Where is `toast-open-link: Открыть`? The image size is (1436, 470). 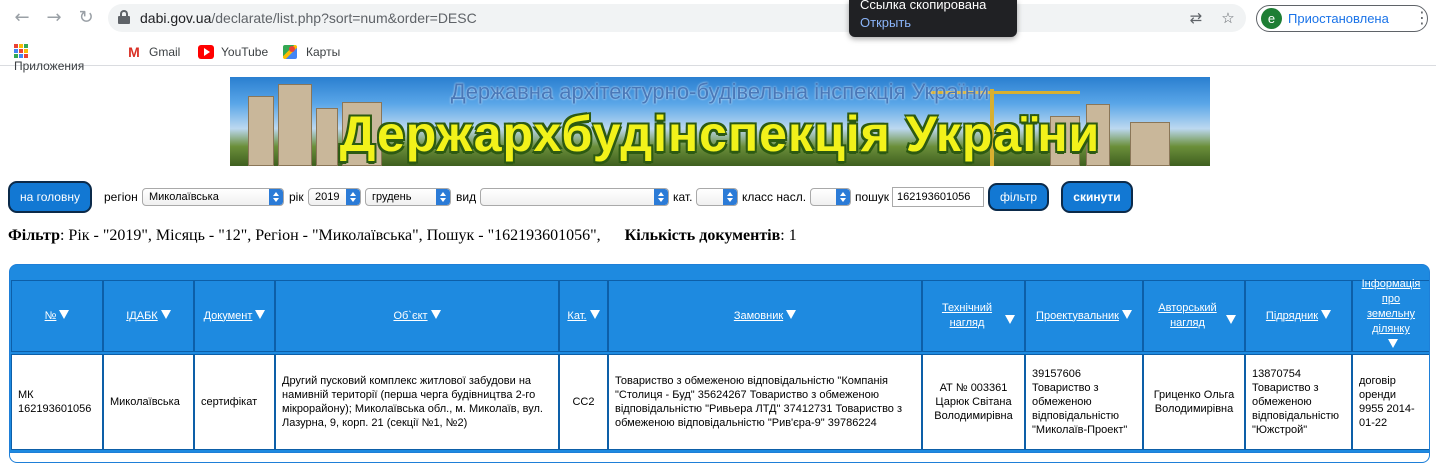
toast-open-link: Открыть is located at coordinates (885, 22).